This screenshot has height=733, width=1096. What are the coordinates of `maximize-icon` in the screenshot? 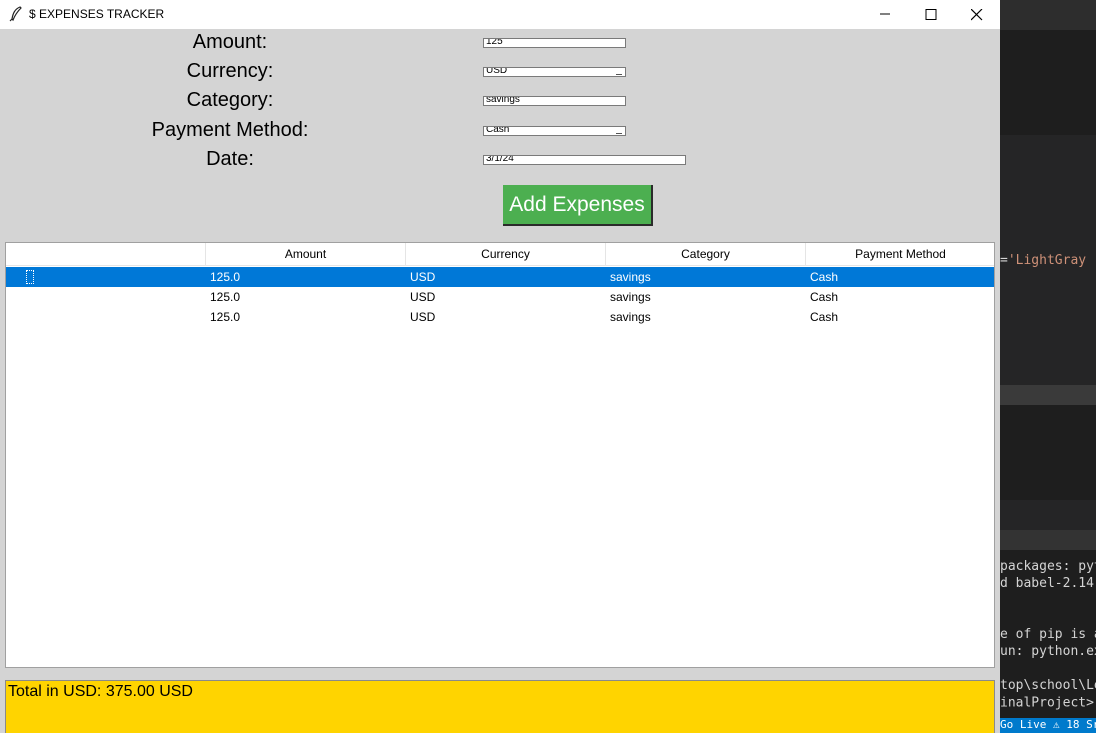 It's located at (931, 14).